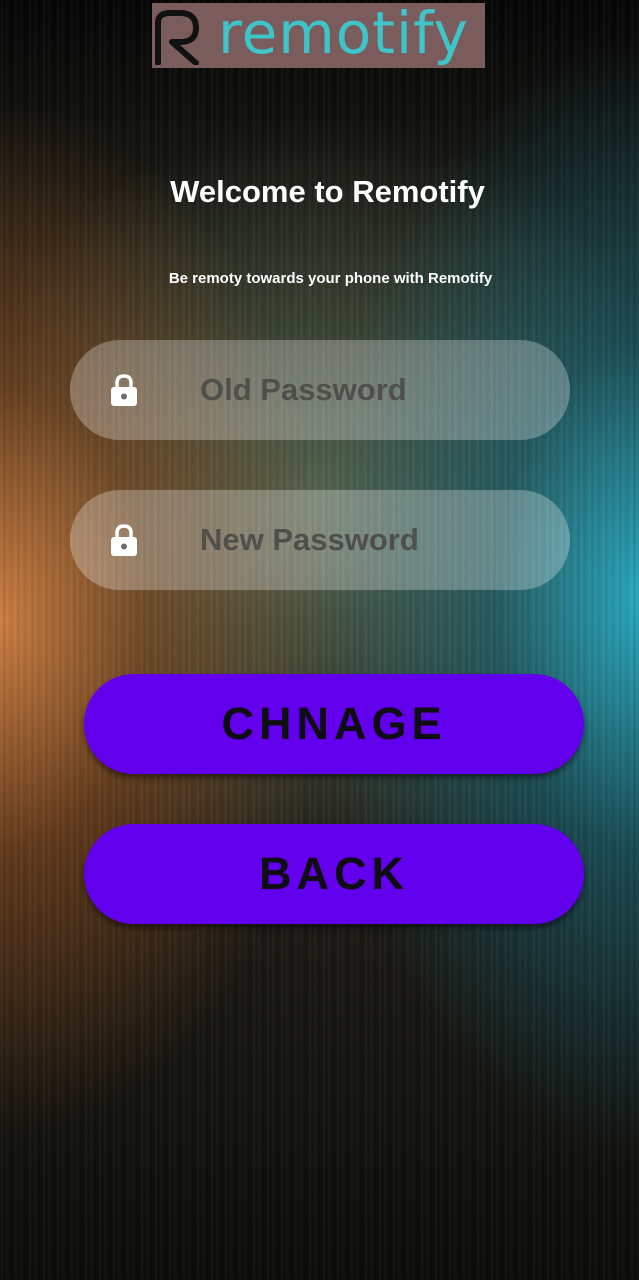  Describe the element at coordinates (327, 191) in the screenshot. I see `page-title: Welcome to Remotify` at that location.